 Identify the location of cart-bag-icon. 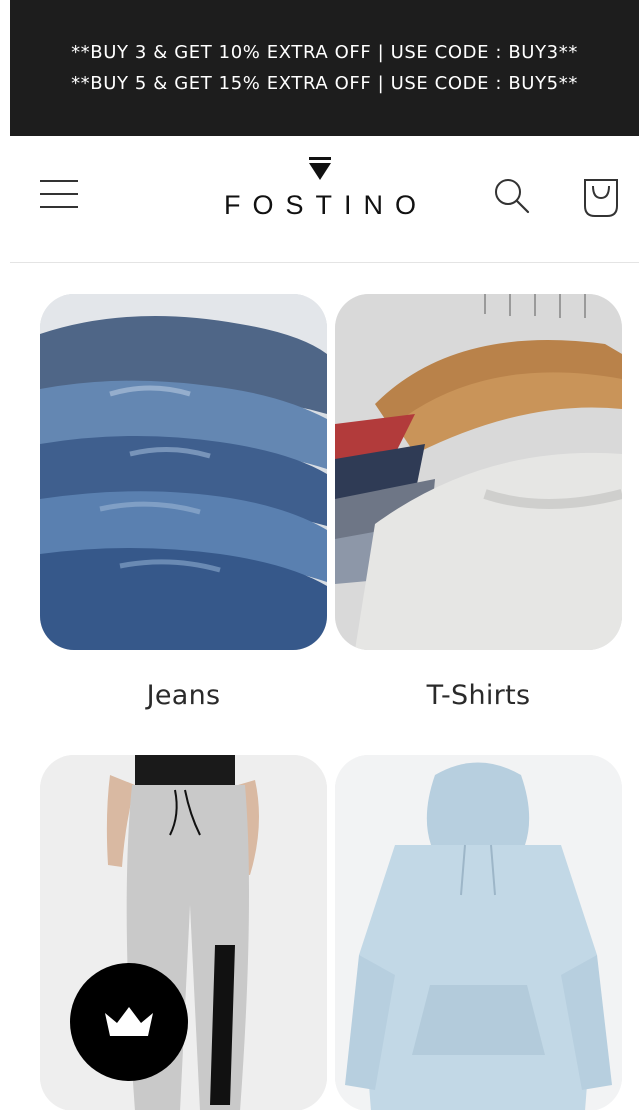
(601, 198).